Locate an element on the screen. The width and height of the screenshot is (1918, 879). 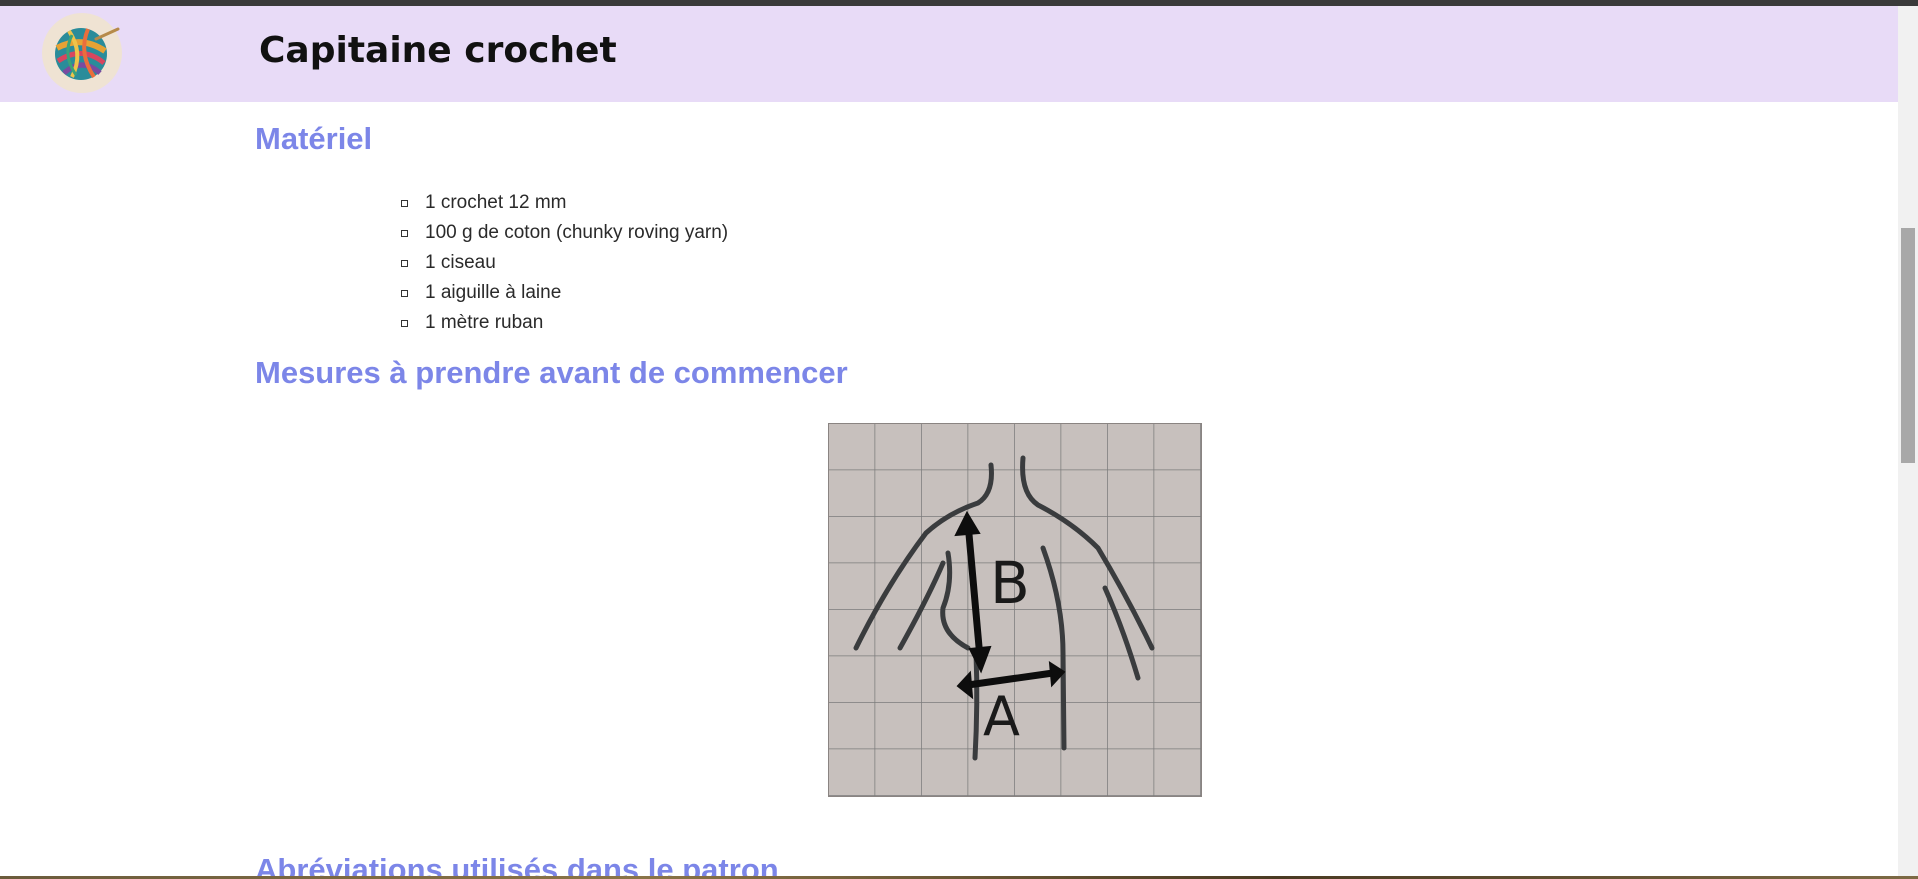
list-item: 1 aiguille à laine is located at coordinates (564, 293).